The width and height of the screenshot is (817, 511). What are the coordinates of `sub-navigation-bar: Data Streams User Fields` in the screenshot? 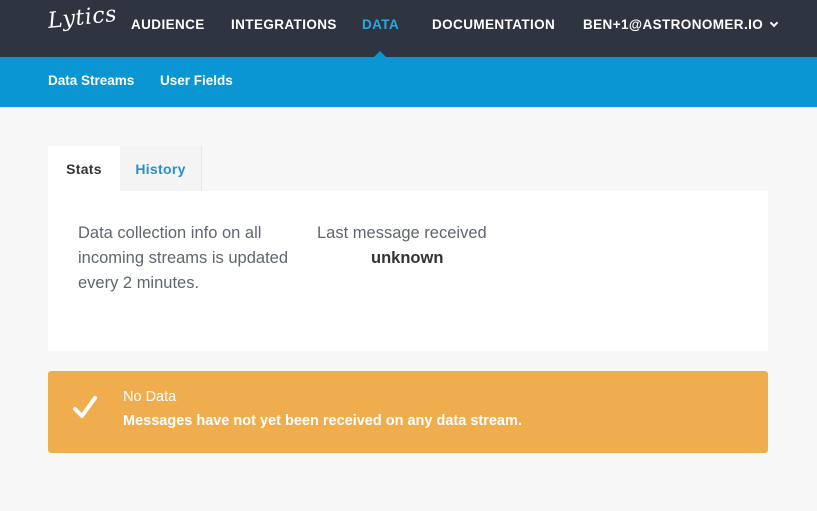 It's located at (408, 82).